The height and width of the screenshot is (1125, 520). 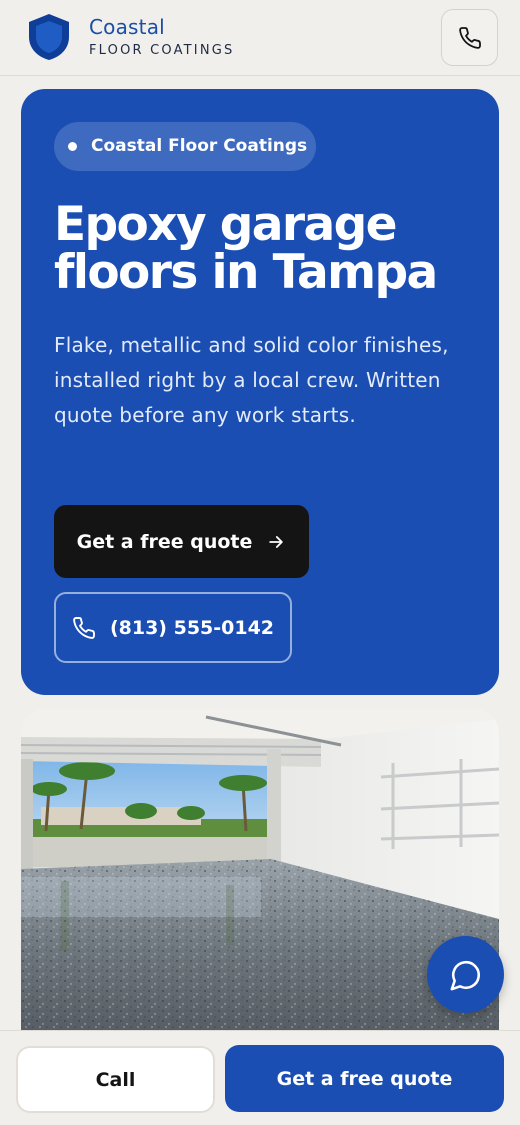 What do you see at coordinates (364, 1078) in the screenshot?
I see `bottom-get-quote-button: Get a free quote` at bounding box center [364, 1078].